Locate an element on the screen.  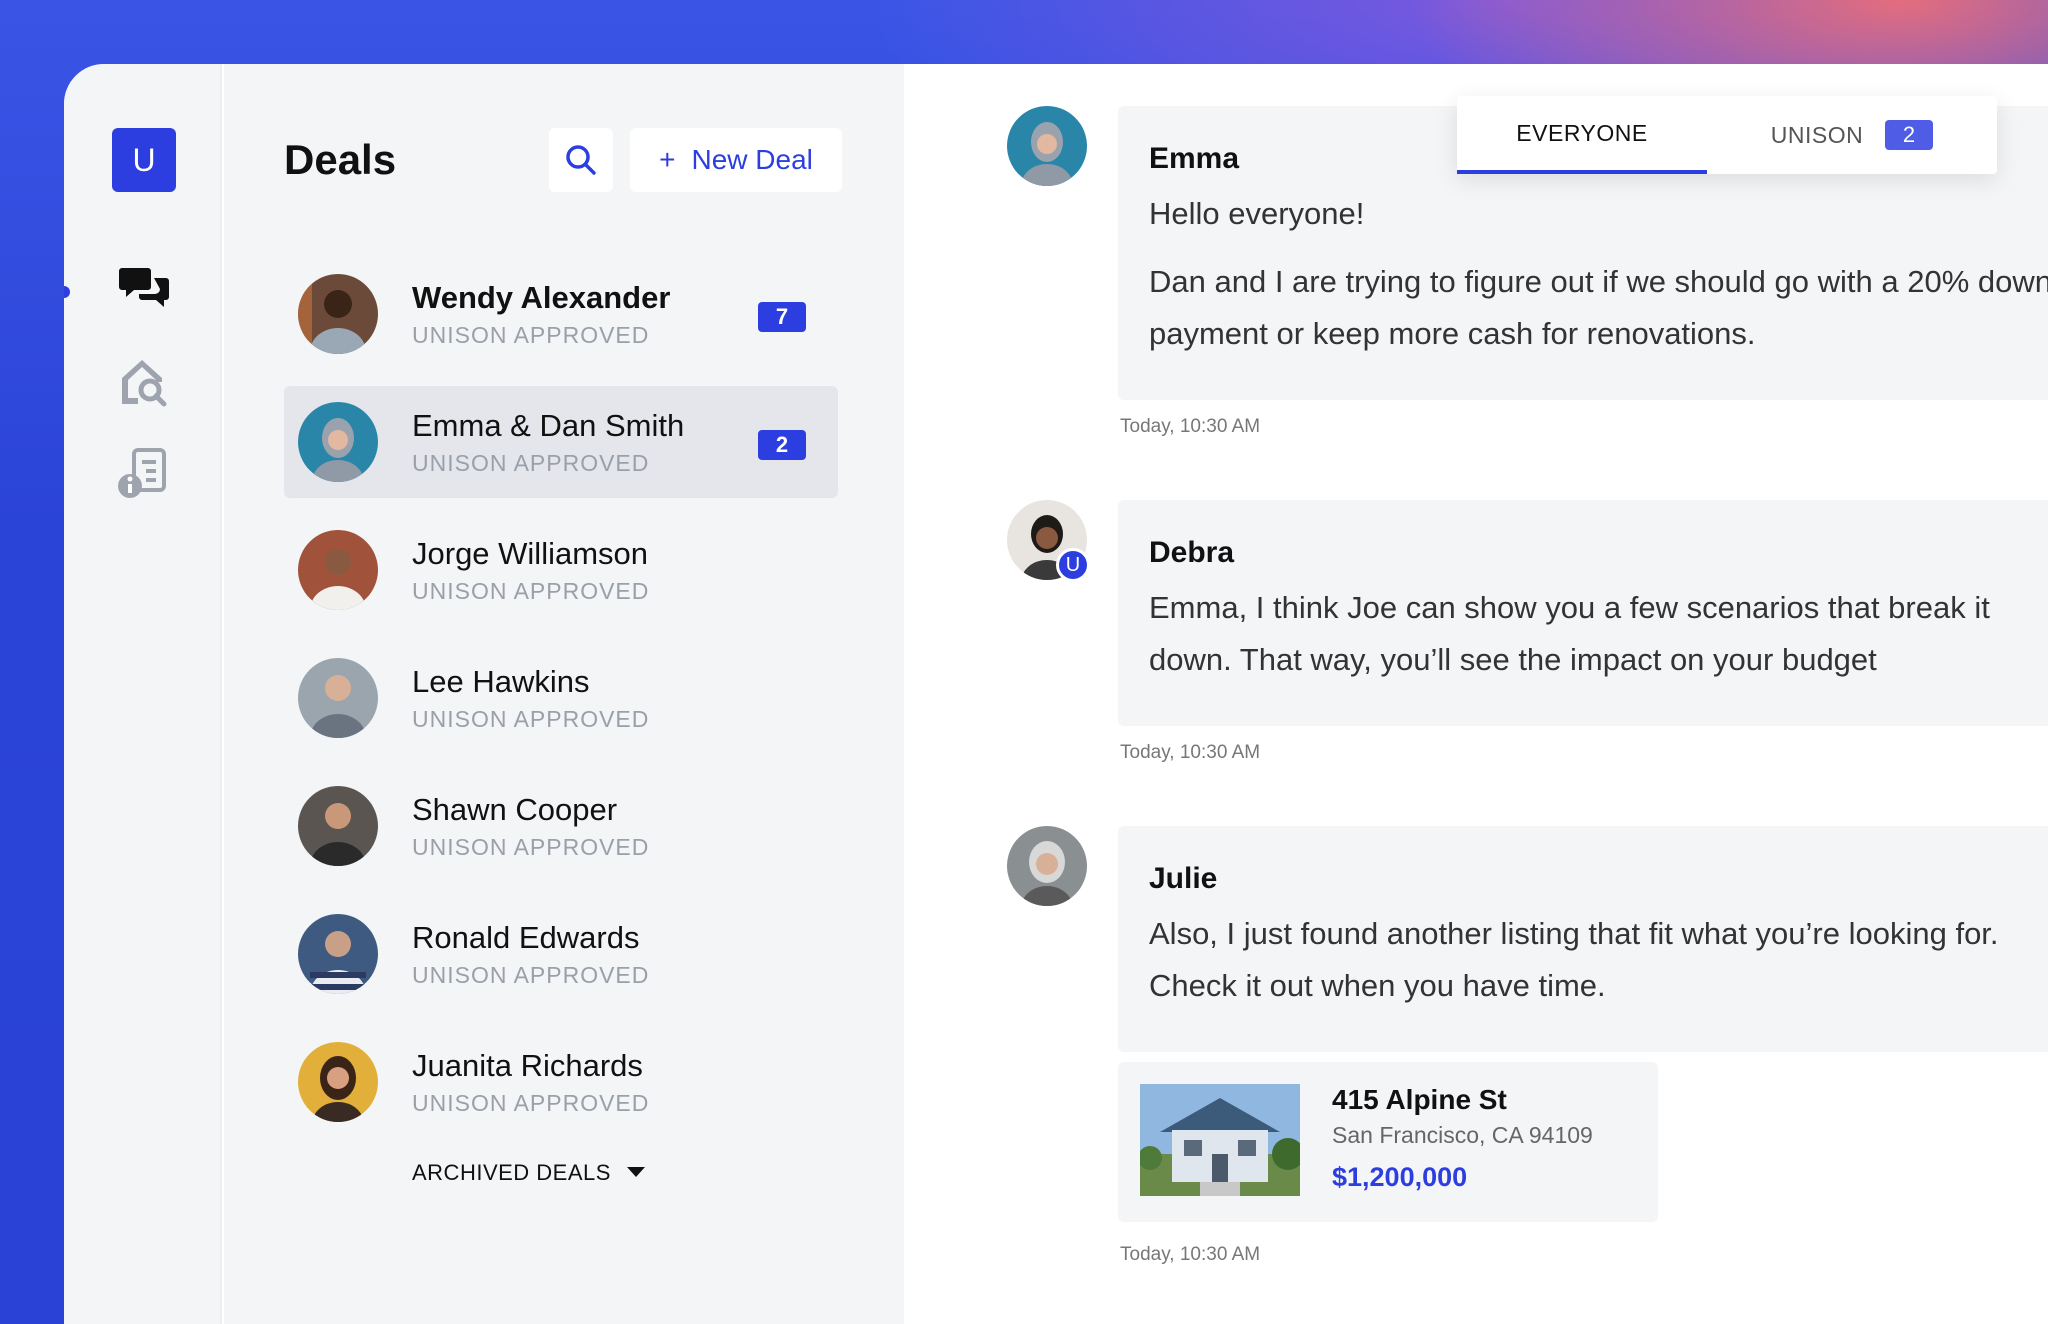
deal-item: Ronald Edwards UNISON APPROVED is located at coordinates (561, 954).